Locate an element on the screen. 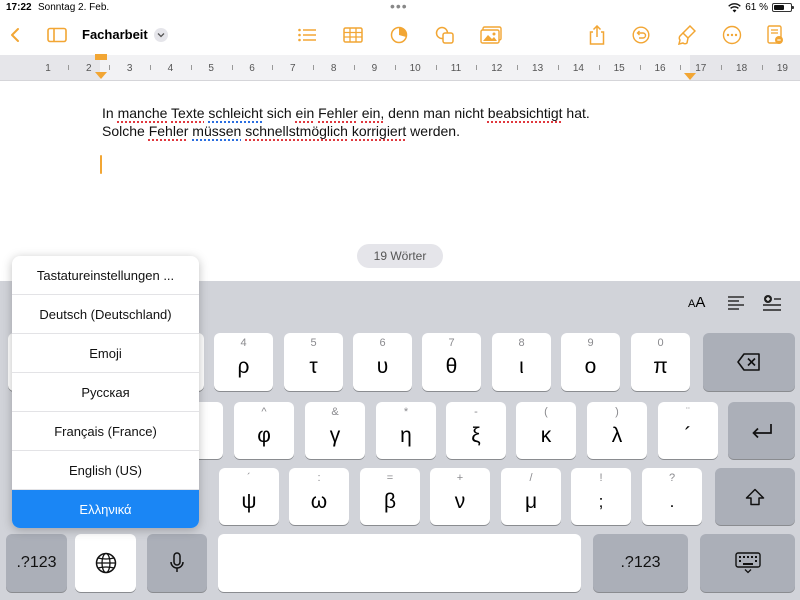 The height and width of the screenshot is (600, 800). delete-icon is located at coordinates (749, 362).